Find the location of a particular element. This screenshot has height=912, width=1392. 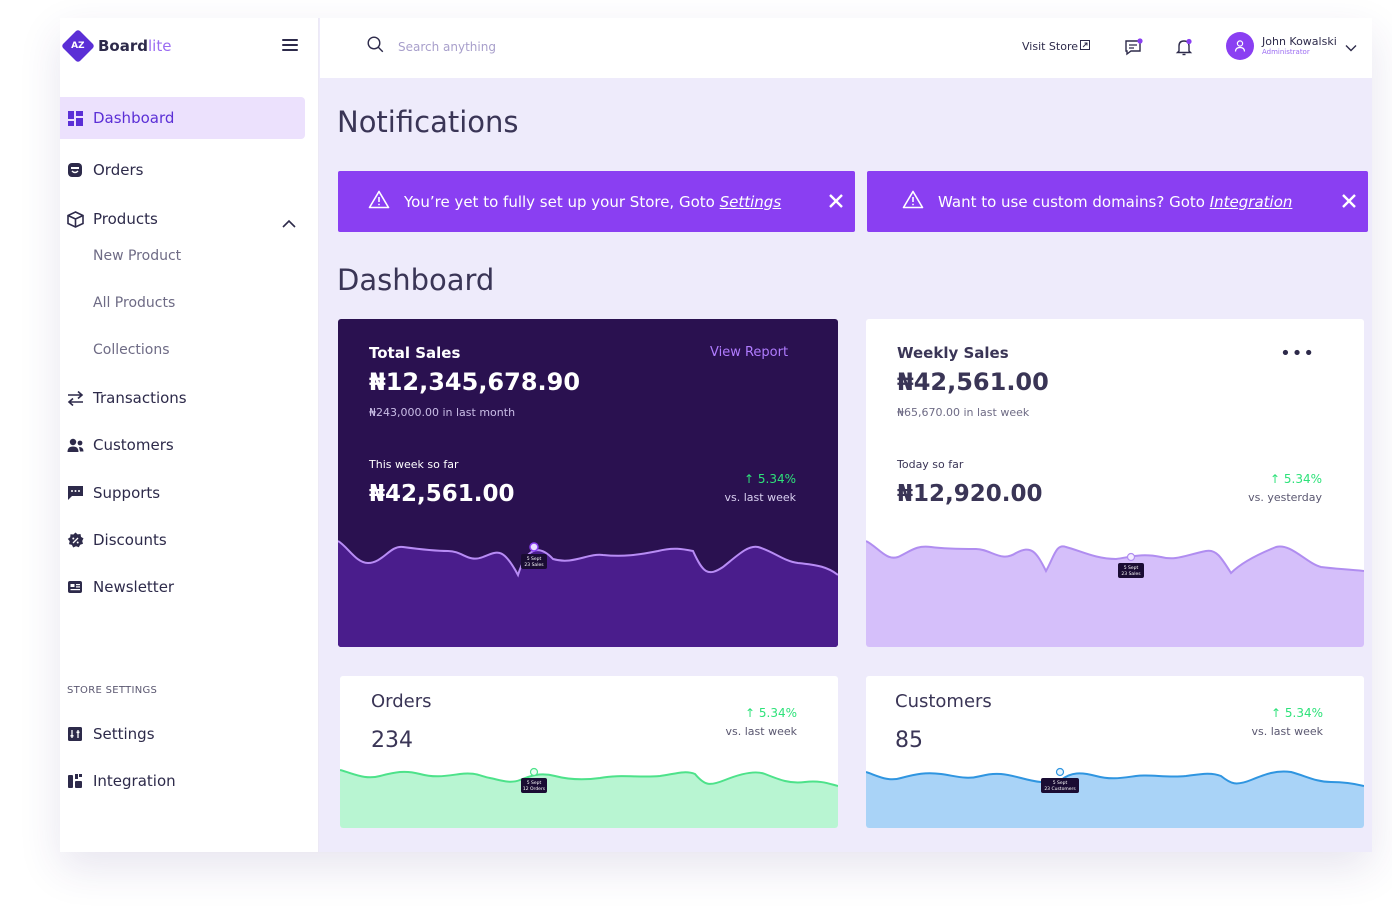

search-bar: Search anything is located at coordinates (431, 46).